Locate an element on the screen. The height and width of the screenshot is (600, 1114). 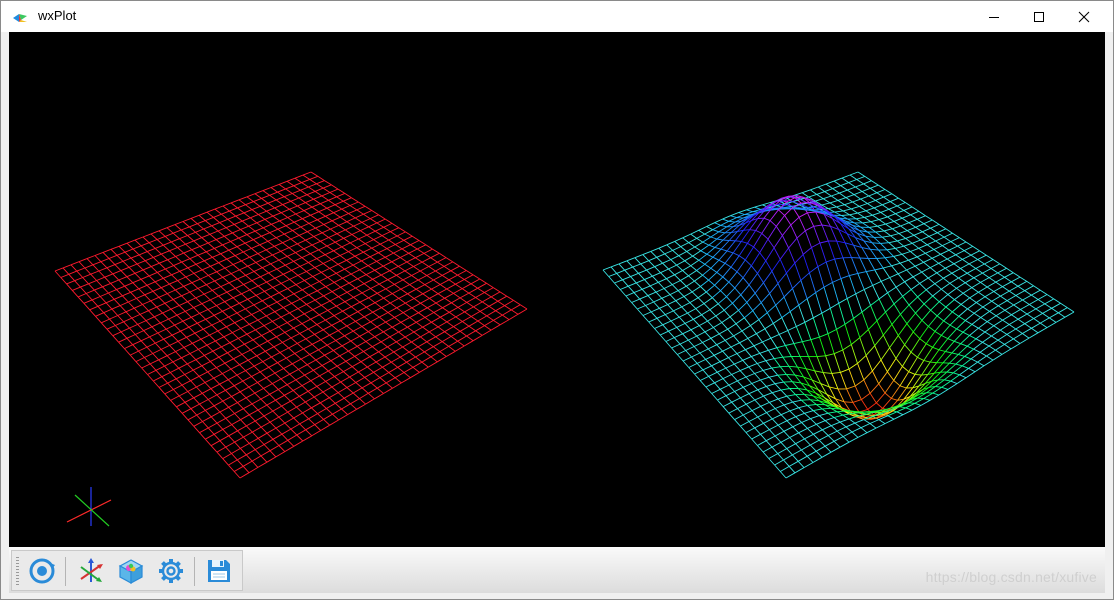
axes-button is located at coordinates (91, 571).